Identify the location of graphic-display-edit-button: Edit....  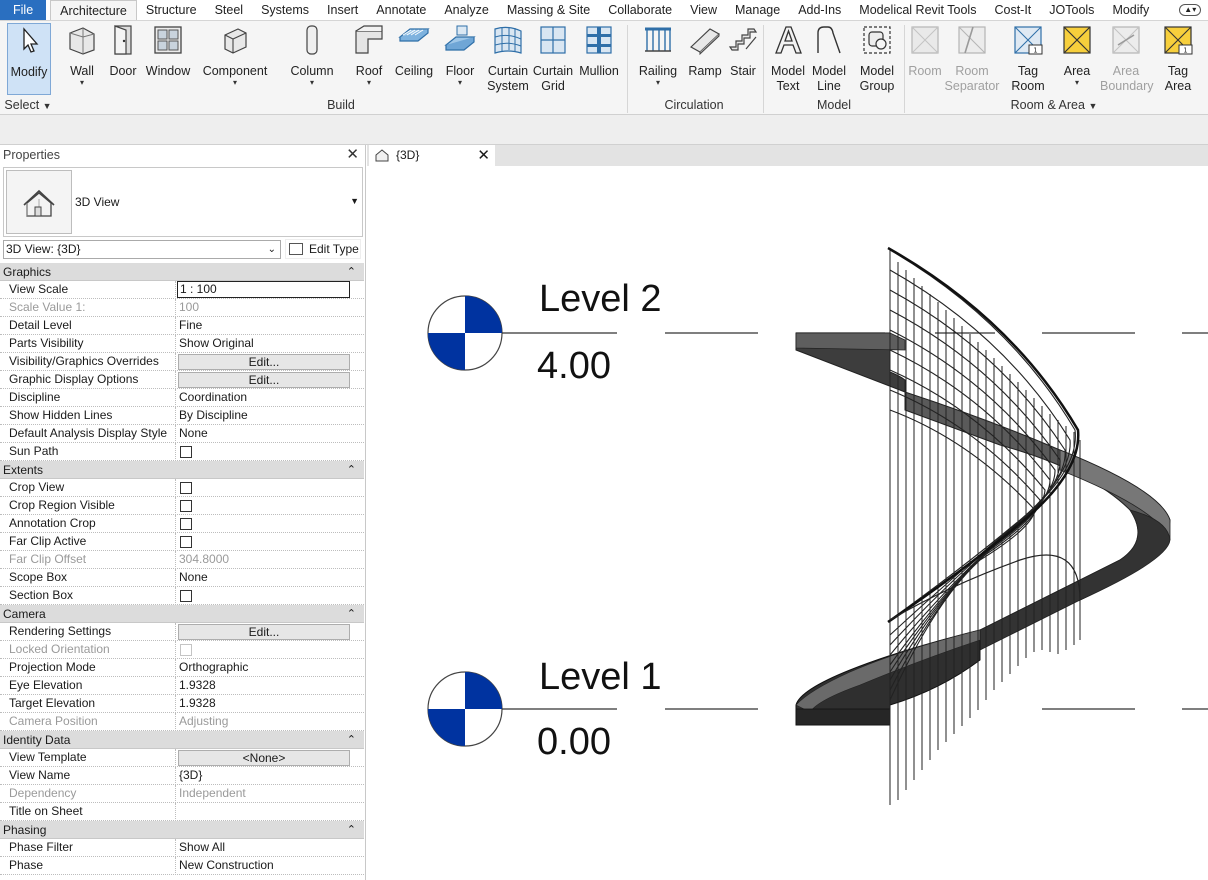
(264, 380).